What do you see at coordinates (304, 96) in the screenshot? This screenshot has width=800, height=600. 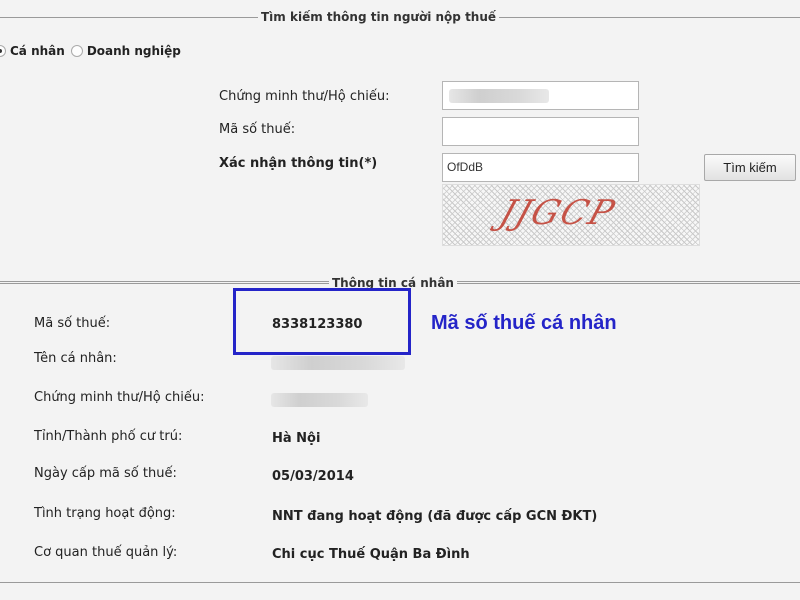 I see `id-number-label: Chứng minh thư/Hộ chiếu:` at bounding box center [304, 96].